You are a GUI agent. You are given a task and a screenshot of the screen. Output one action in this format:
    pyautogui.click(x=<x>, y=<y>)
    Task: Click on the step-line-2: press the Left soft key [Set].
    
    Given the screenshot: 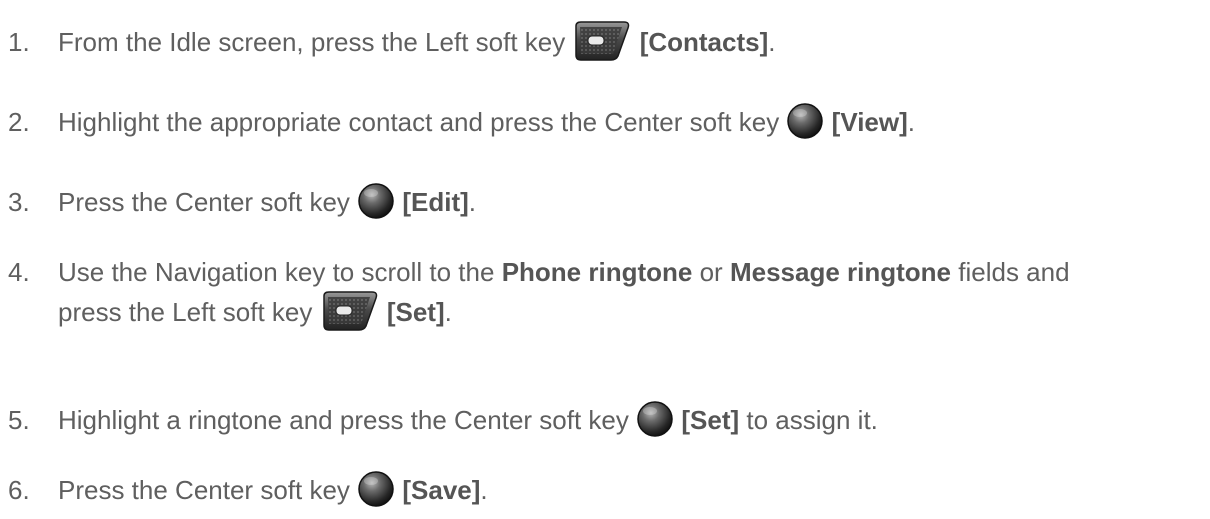 What is the action you would take?
    pyautogui.click(x=628, y=312)
    